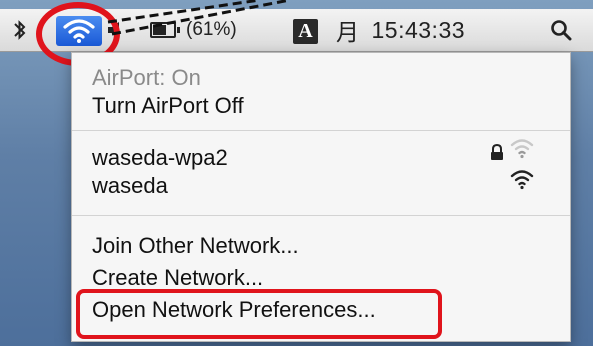 The width and height of the screenshot is (593, 346). Describe the element at coordinates (259, 314) in the screenshot. I see `network-preferences-highlight-box` at that location.